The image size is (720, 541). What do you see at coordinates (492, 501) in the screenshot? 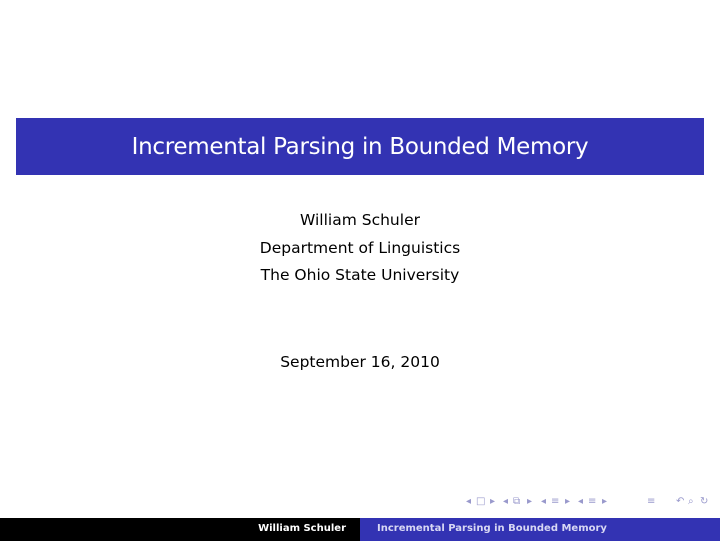
I see `nav-next-frame-icon: ▸` at bounding box center [492, 501].